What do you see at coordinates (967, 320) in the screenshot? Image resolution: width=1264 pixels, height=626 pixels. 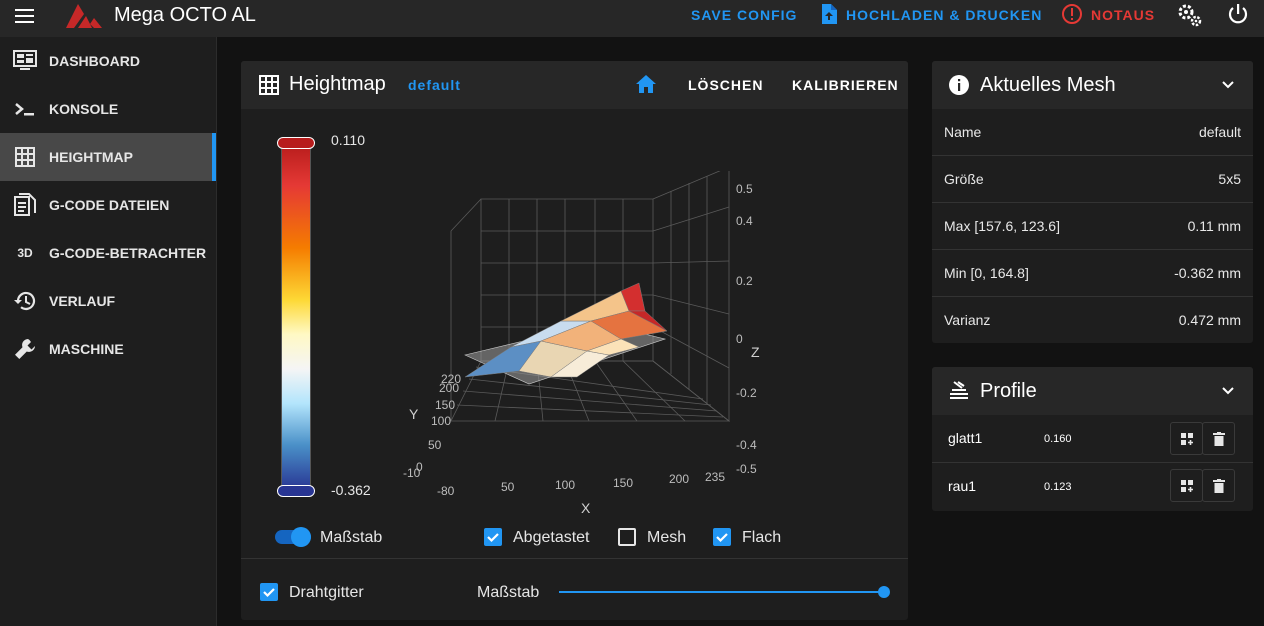 I see `mesh-row-key: Varianz` at bounding box center [967, 320].